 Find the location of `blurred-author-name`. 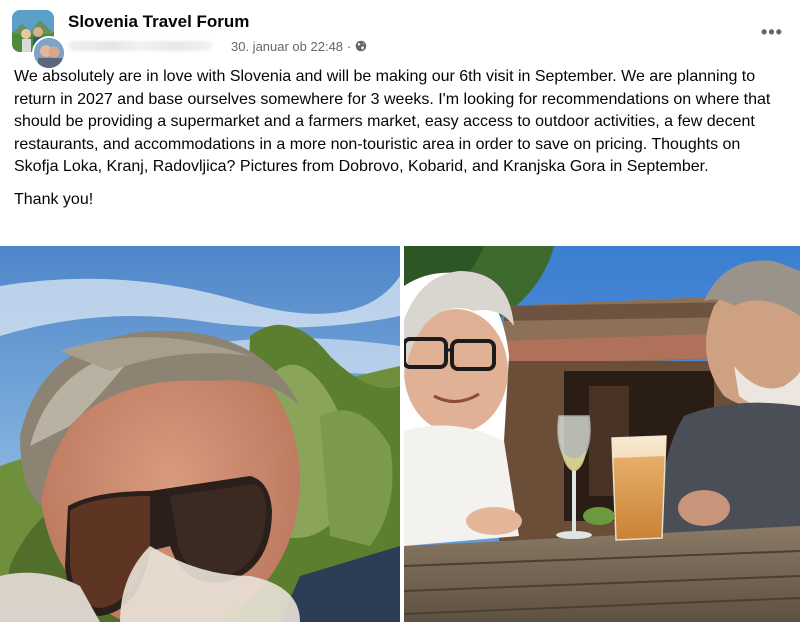

blurred-author-name is located at coordinates (140, 46).